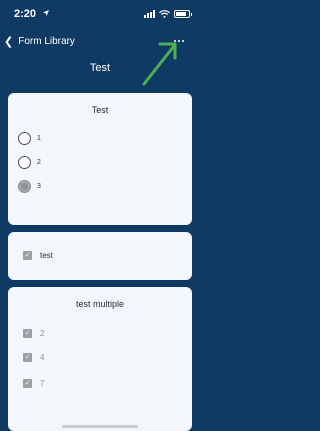  What do you see at coordinates (46, 13) in the screenshot?
I see `location-icon` at bounding box center [46, 13].